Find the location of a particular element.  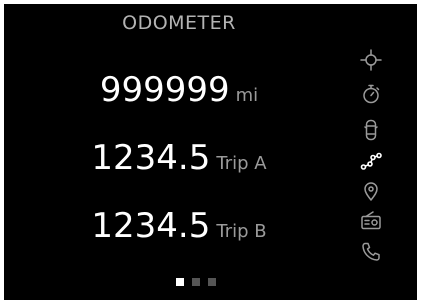

crosshair-icon is located at coordinates (371, 60).